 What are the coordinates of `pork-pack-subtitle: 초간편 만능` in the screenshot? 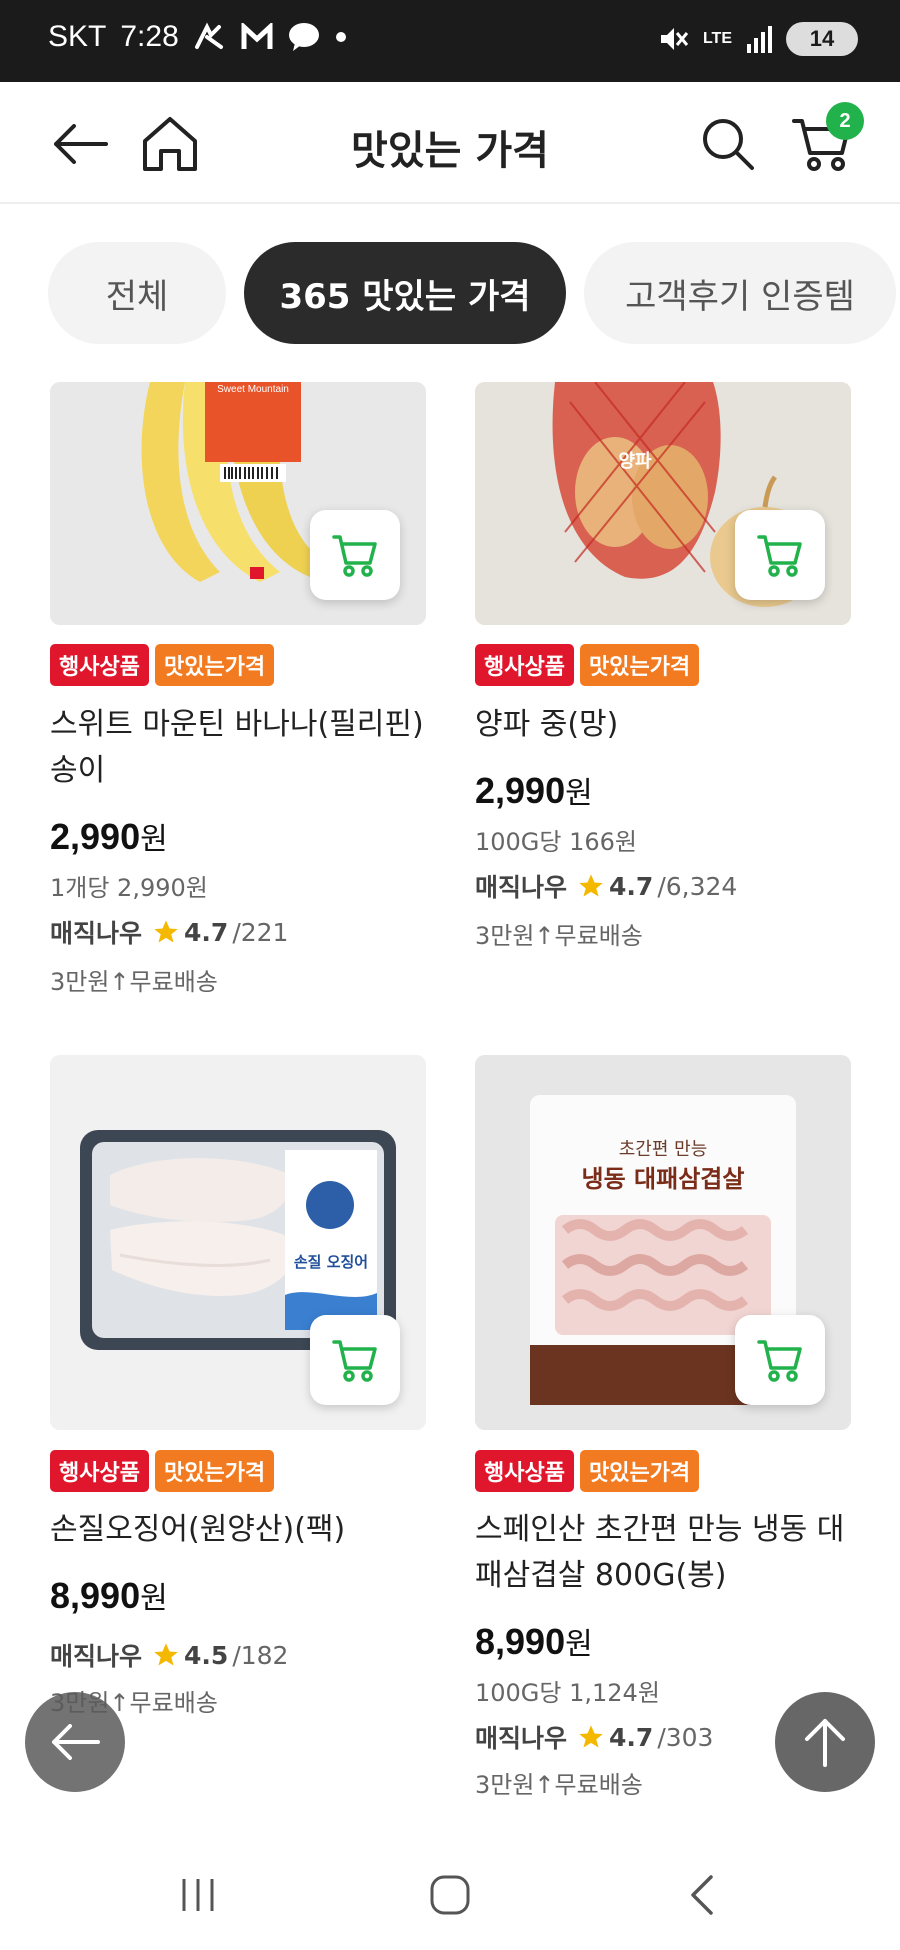 It's located at (663, 1149).